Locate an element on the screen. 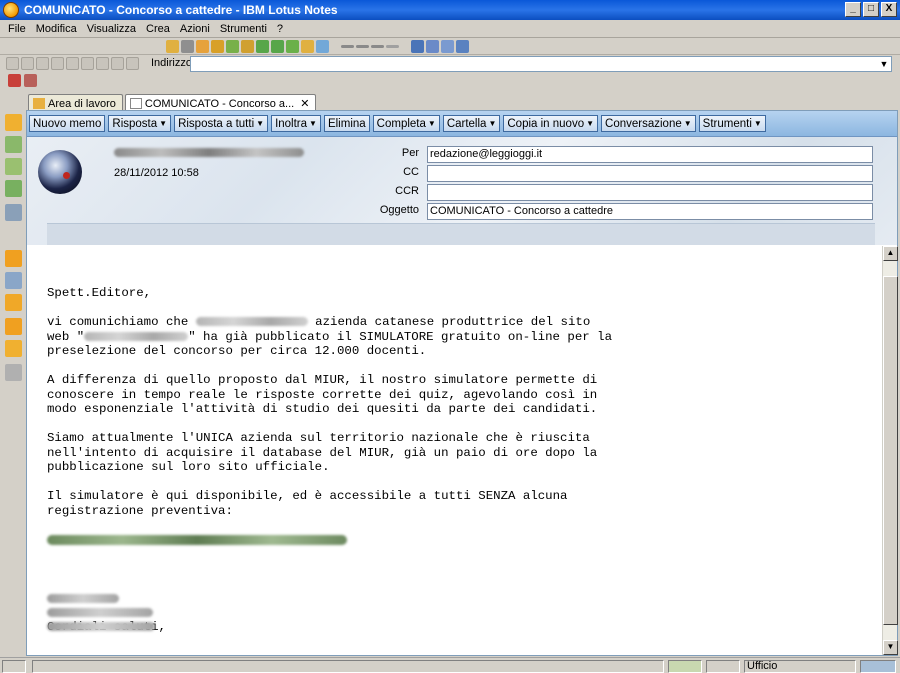 The width and height of the screenshot is (900, 673). location-selector: Ufficio is located at coordinates (800, 666).